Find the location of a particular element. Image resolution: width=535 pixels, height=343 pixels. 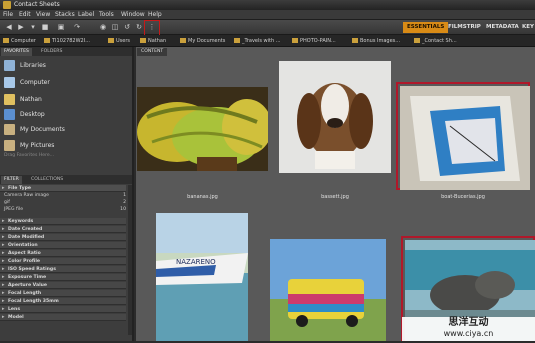

menu-edit: Edit is located at coordinates (25, 14).